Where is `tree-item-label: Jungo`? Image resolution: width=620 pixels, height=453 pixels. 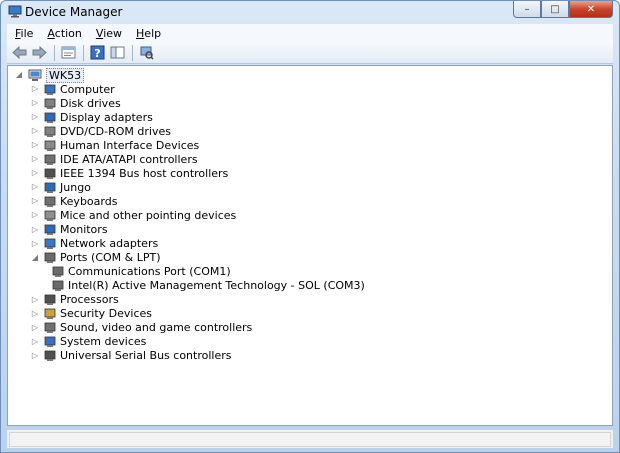
tree-item-label: Jungo is located at coordinates (75, 187).